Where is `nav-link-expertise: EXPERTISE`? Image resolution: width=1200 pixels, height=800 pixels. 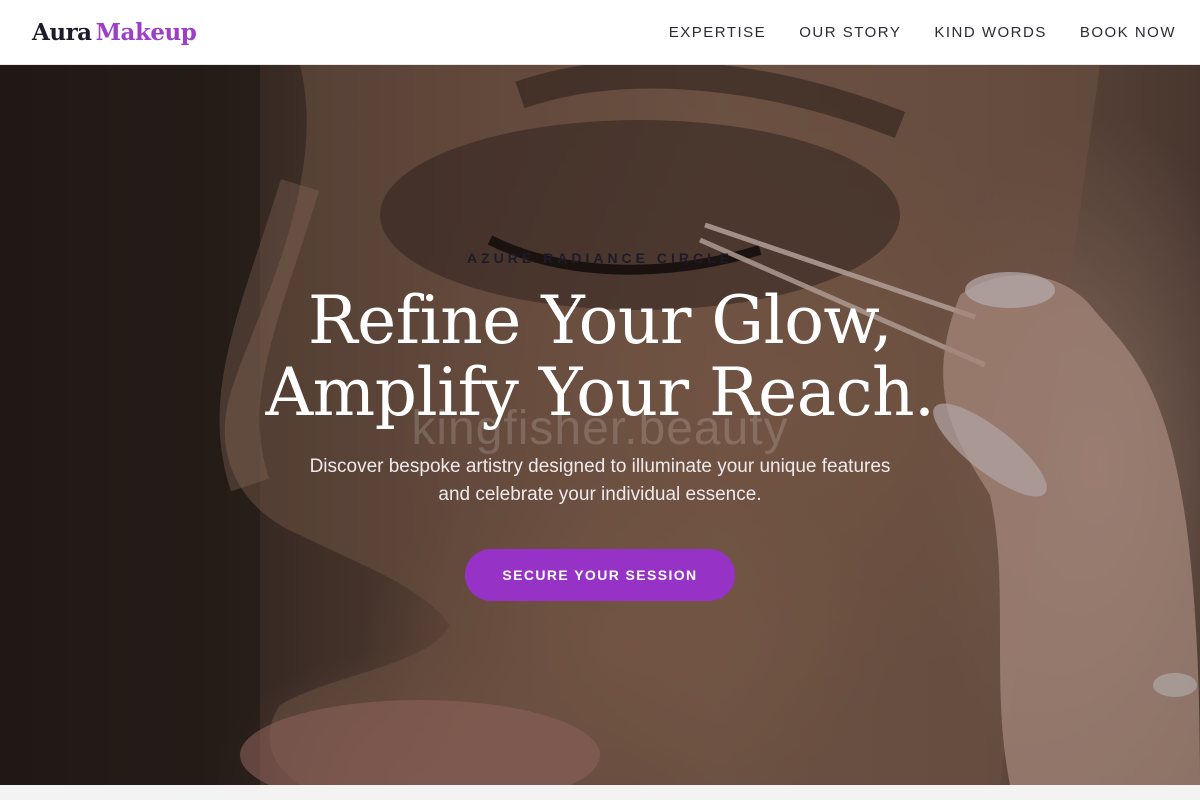
nav-link-expertise: EXPERTISE is located at coordinates (717, 32).